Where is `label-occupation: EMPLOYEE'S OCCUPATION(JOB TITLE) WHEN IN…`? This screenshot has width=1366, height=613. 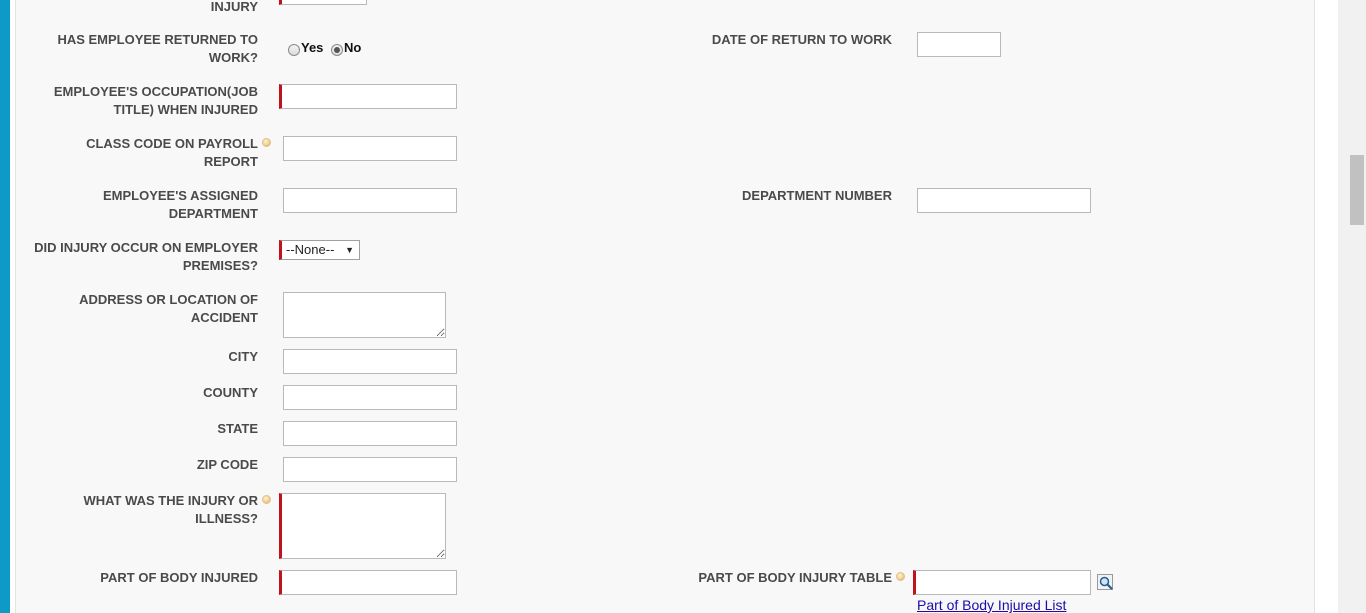
label-occupation: EMPLOYEE'S OCCUPATION(JOB TITLE) WHEN IN… is located at coordinates (155, 100).